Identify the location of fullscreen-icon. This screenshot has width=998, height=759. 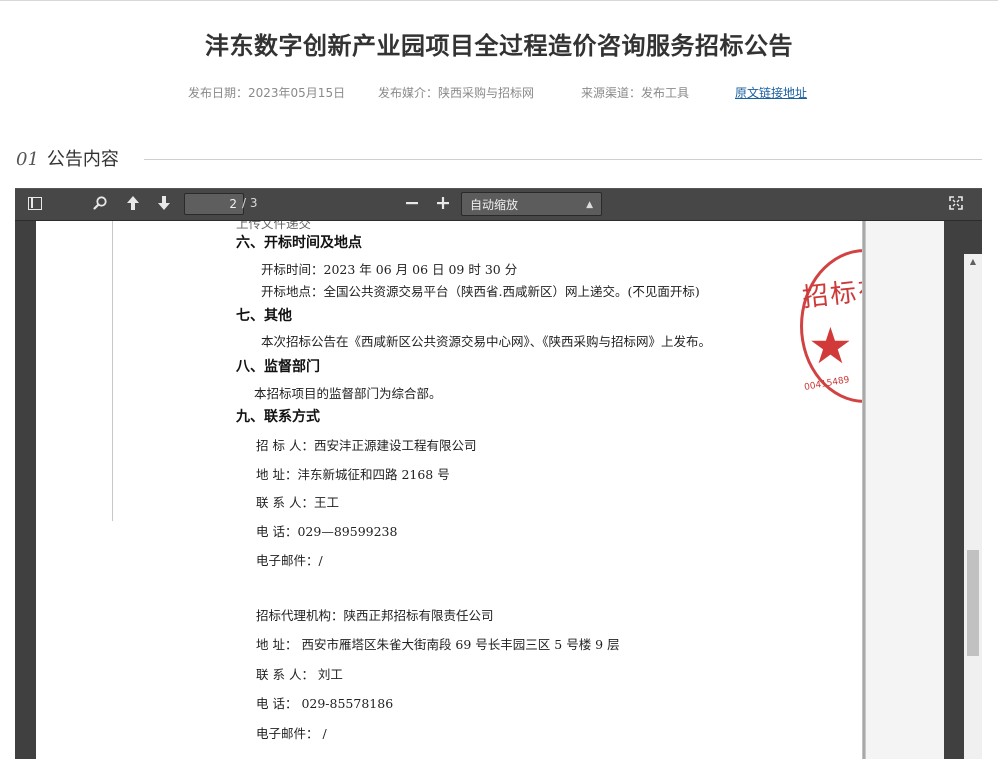
(956, 204).